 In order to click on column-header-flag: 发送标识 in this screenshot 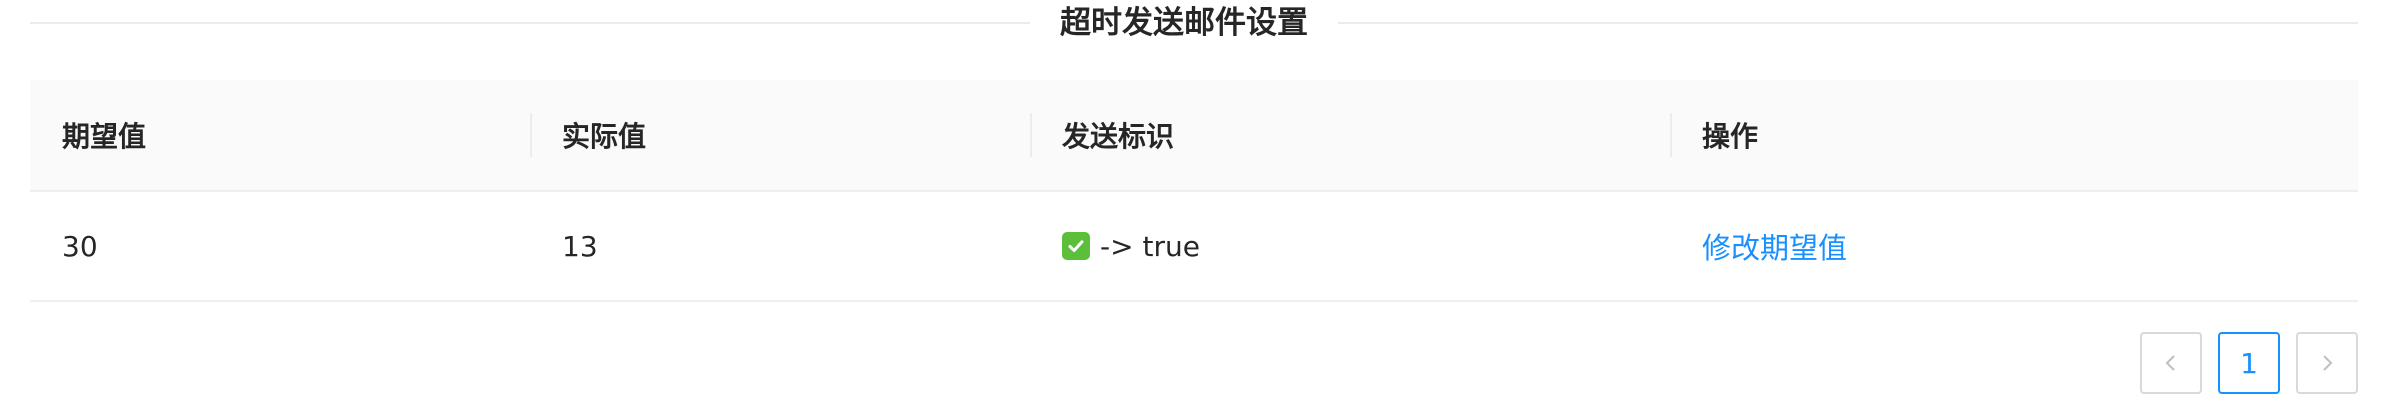, I will do `click(1350, 135)`.